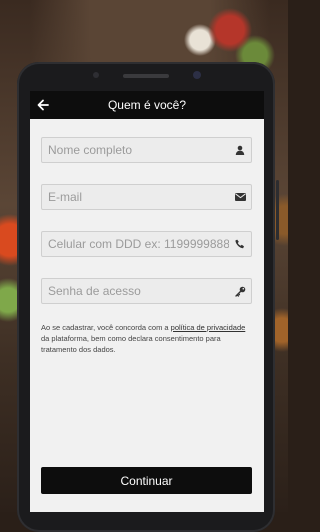  I want to click on earpiece-speaker, so click(146, 76).